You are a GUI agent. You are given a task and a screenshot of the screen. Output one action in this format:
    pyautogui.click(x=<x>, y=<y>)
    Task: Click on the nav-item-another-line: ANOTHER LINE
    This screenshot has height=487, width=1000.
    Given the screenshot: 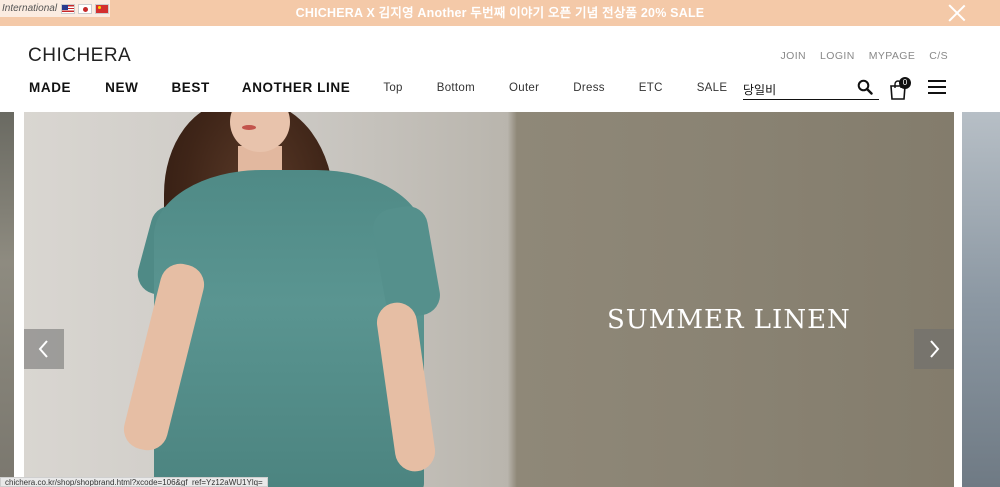 What is the action you would take?
    pyautogui.click(x=296, y=87)
    